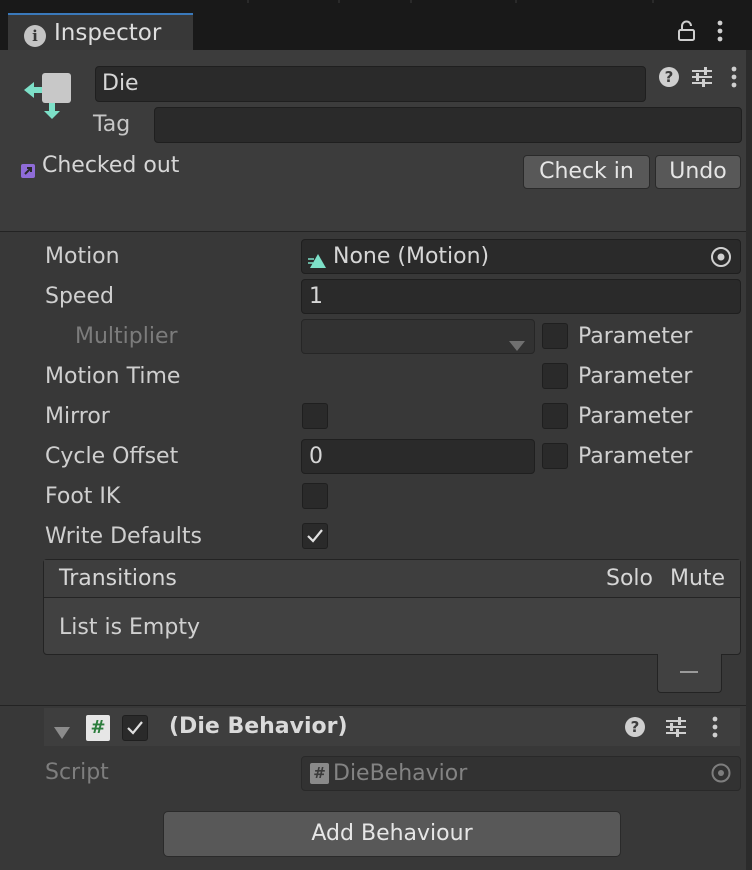  Describe the element at coordinates (586, 172) in the screenshot. I see `check-in-button: Check in` at that location.